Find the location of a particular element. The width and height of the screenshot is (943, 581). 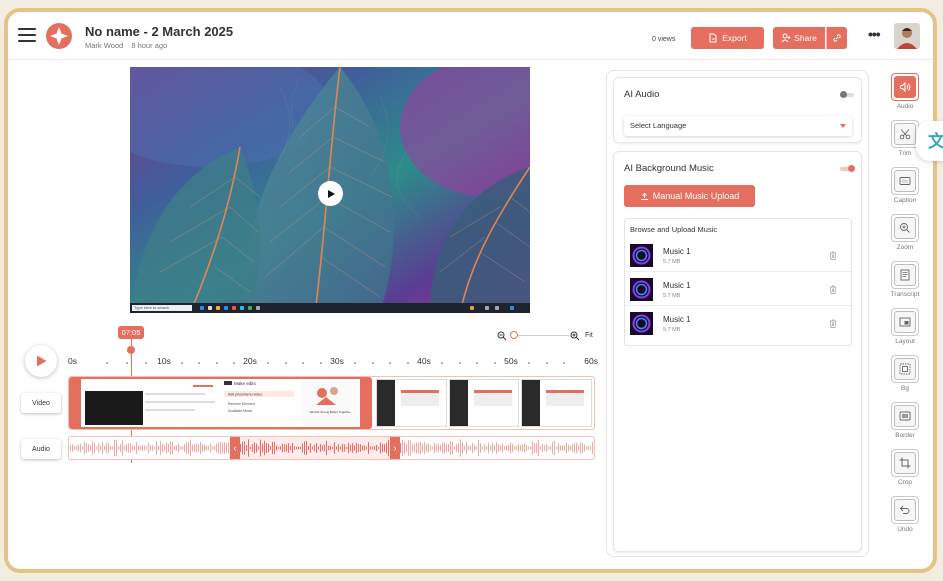

tool-undo: Undo is located at coordinates (905, 514).